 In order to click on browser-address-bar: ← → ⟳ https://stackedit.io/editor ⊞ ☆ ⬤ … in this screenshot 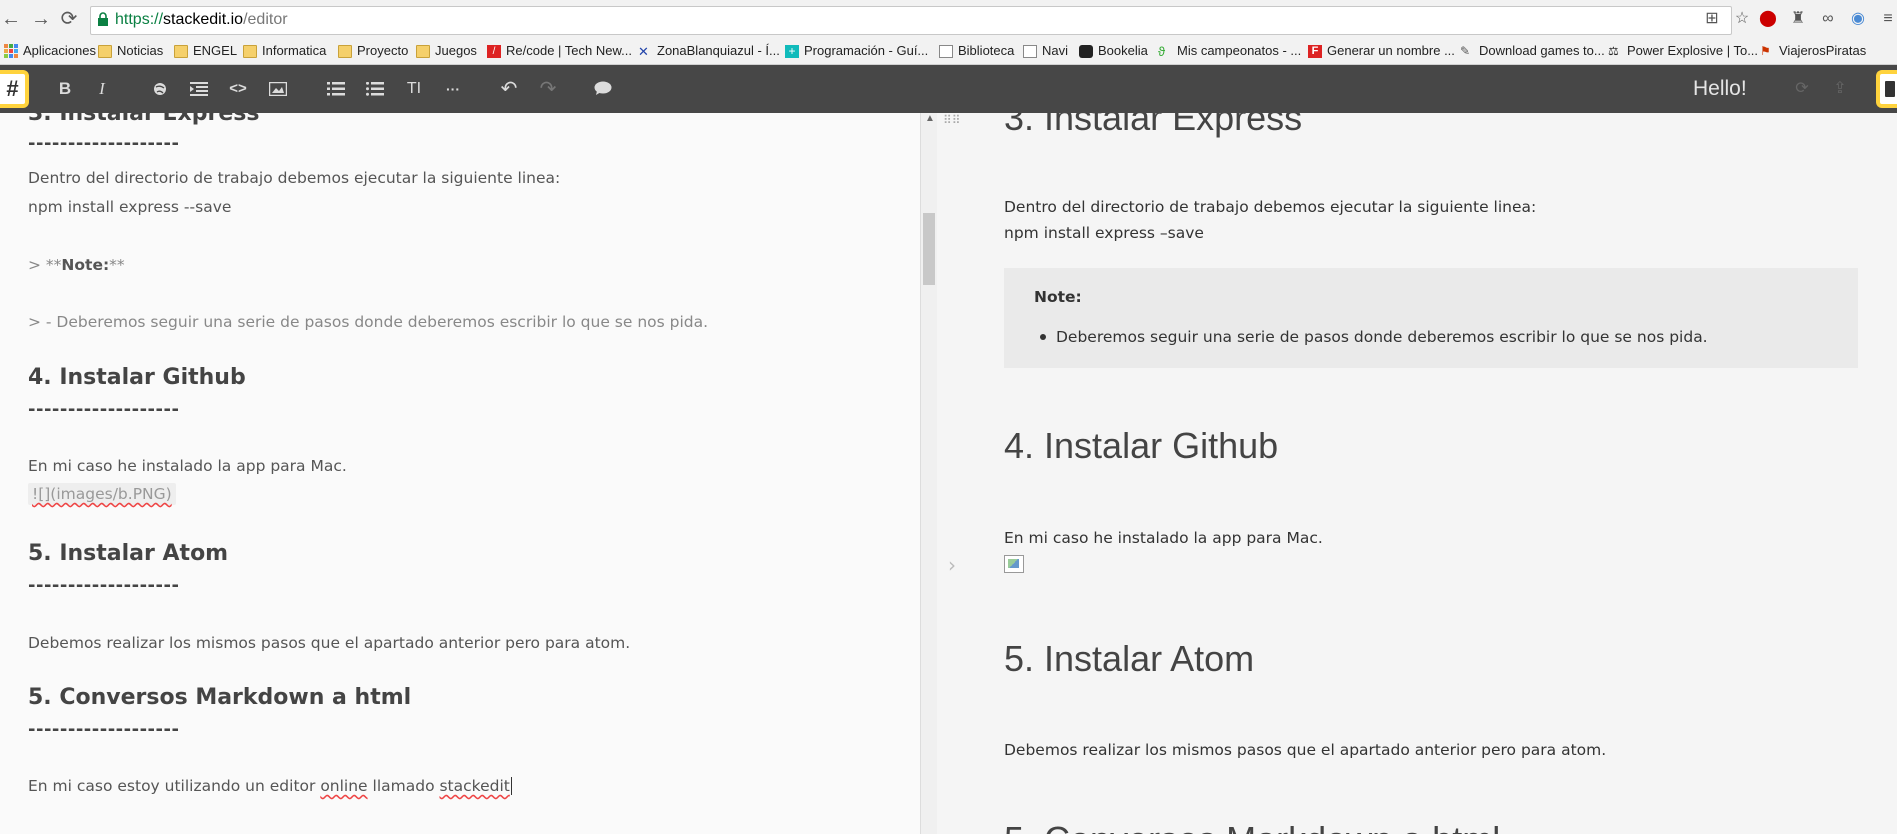, I will do `click(948, 20)`.